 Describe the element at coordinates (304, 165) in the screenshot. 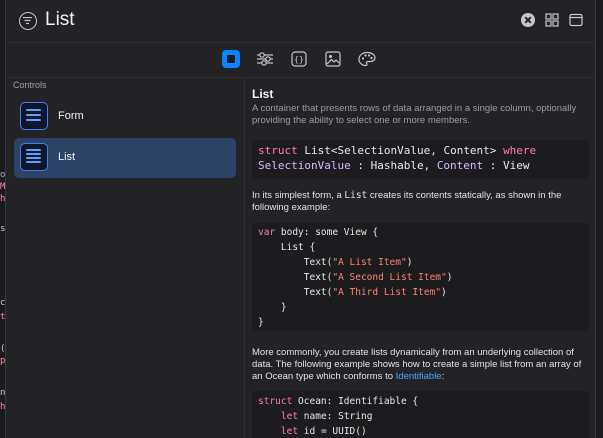

I see `code-type: SelectionValue` at that location.